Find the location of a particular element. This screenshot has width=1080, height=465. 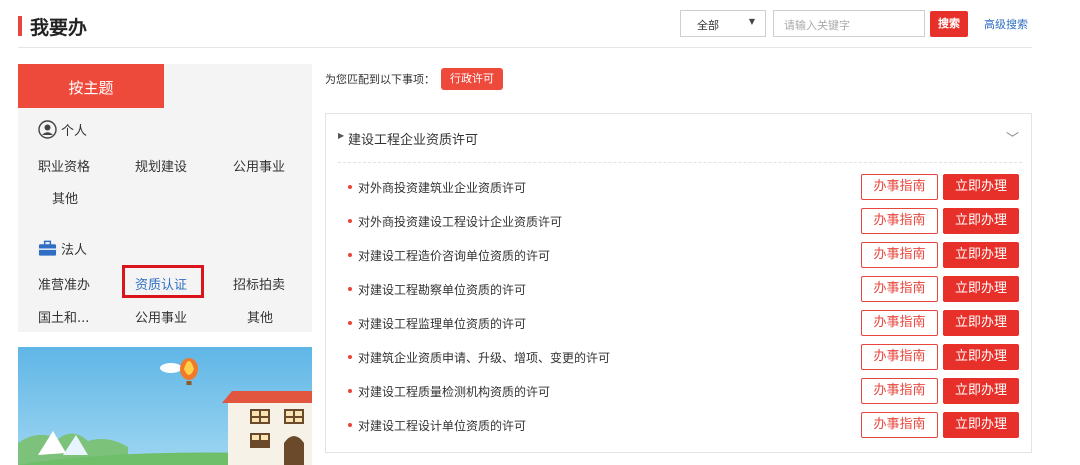

advanced-search-link: 高级搜索 is located at coordinates (1006, 24).